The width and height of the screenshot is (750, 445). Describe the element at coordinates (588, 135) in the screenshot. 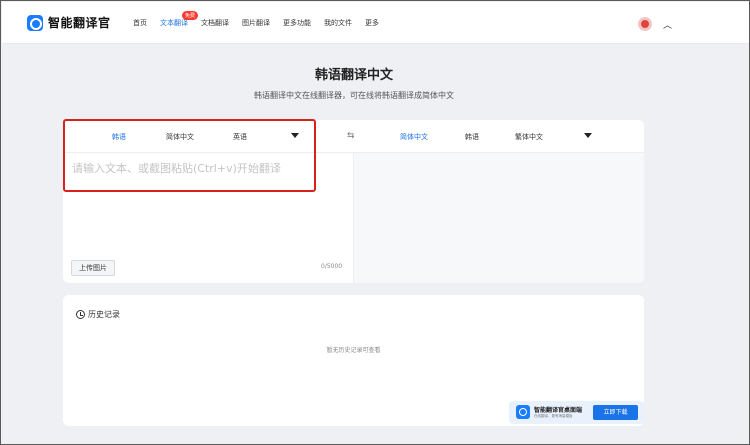

I see `target-lang-dropdown-icon` at that location.